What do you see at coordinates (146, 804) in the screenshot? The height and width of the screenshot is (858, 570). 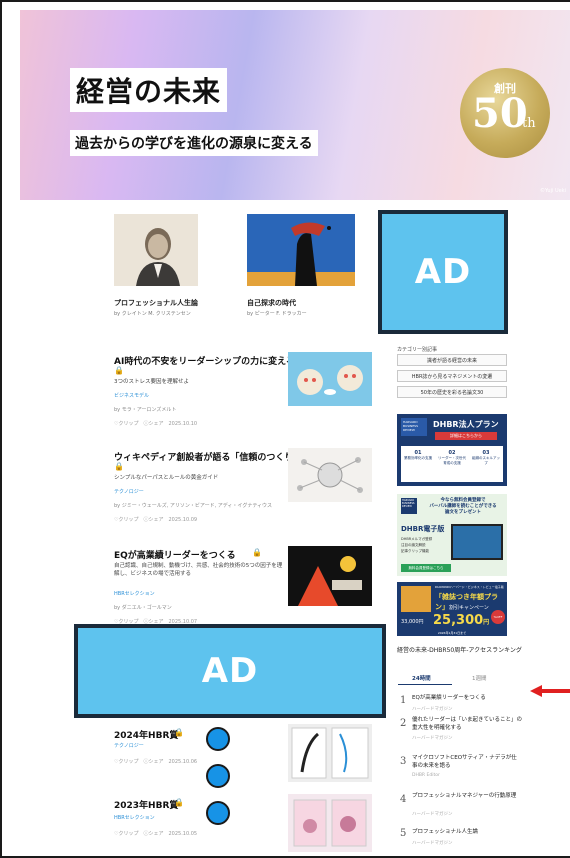 I see `article-title-5: 2023年HBR賞` at bounding box center [146, 804].